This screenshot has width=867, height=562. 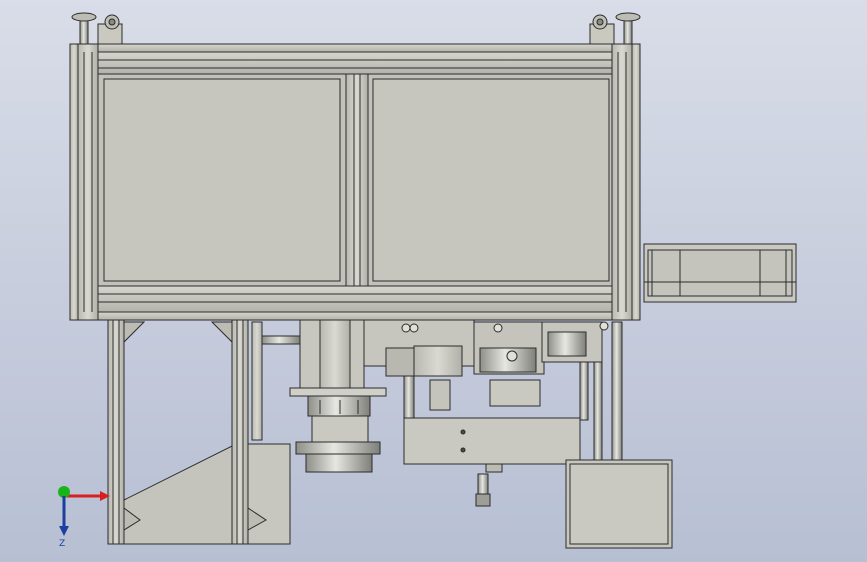 I want to click on side-tray, so click(x=720, y=273).